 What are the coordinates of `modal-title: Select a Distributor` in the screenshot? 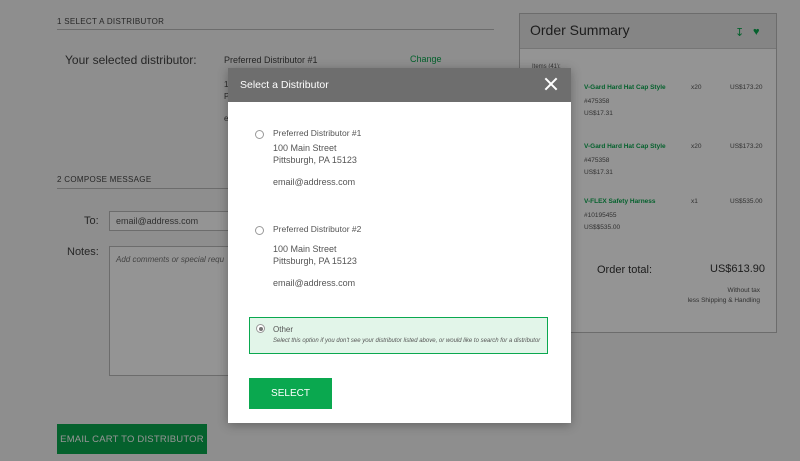 It's located at (284, 85).